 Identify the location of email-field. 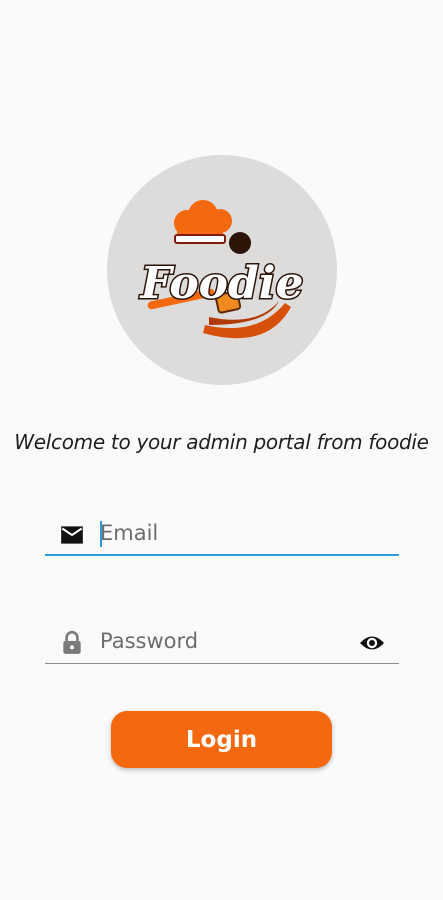
(222, 535).